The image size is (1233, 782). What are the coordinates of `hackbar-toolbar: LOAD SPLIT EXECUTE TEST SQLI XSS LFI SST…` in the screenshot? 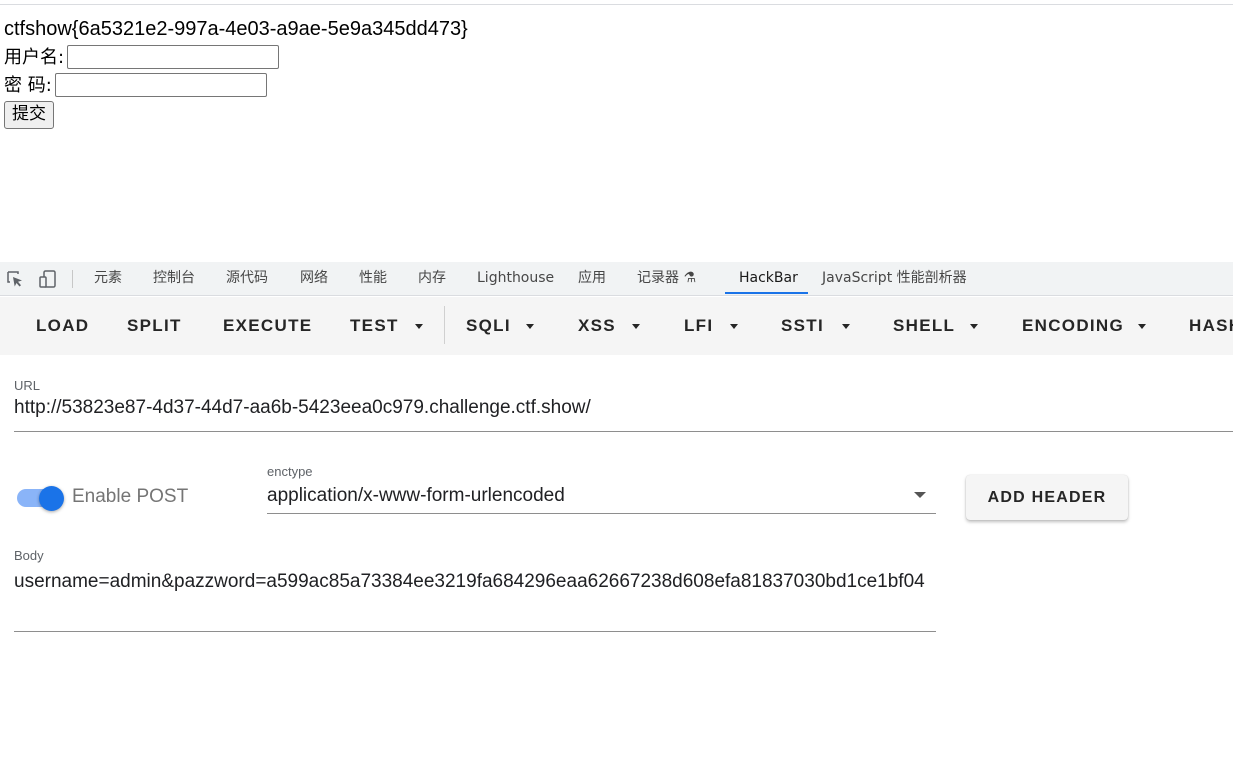 It's located at (616, 326).